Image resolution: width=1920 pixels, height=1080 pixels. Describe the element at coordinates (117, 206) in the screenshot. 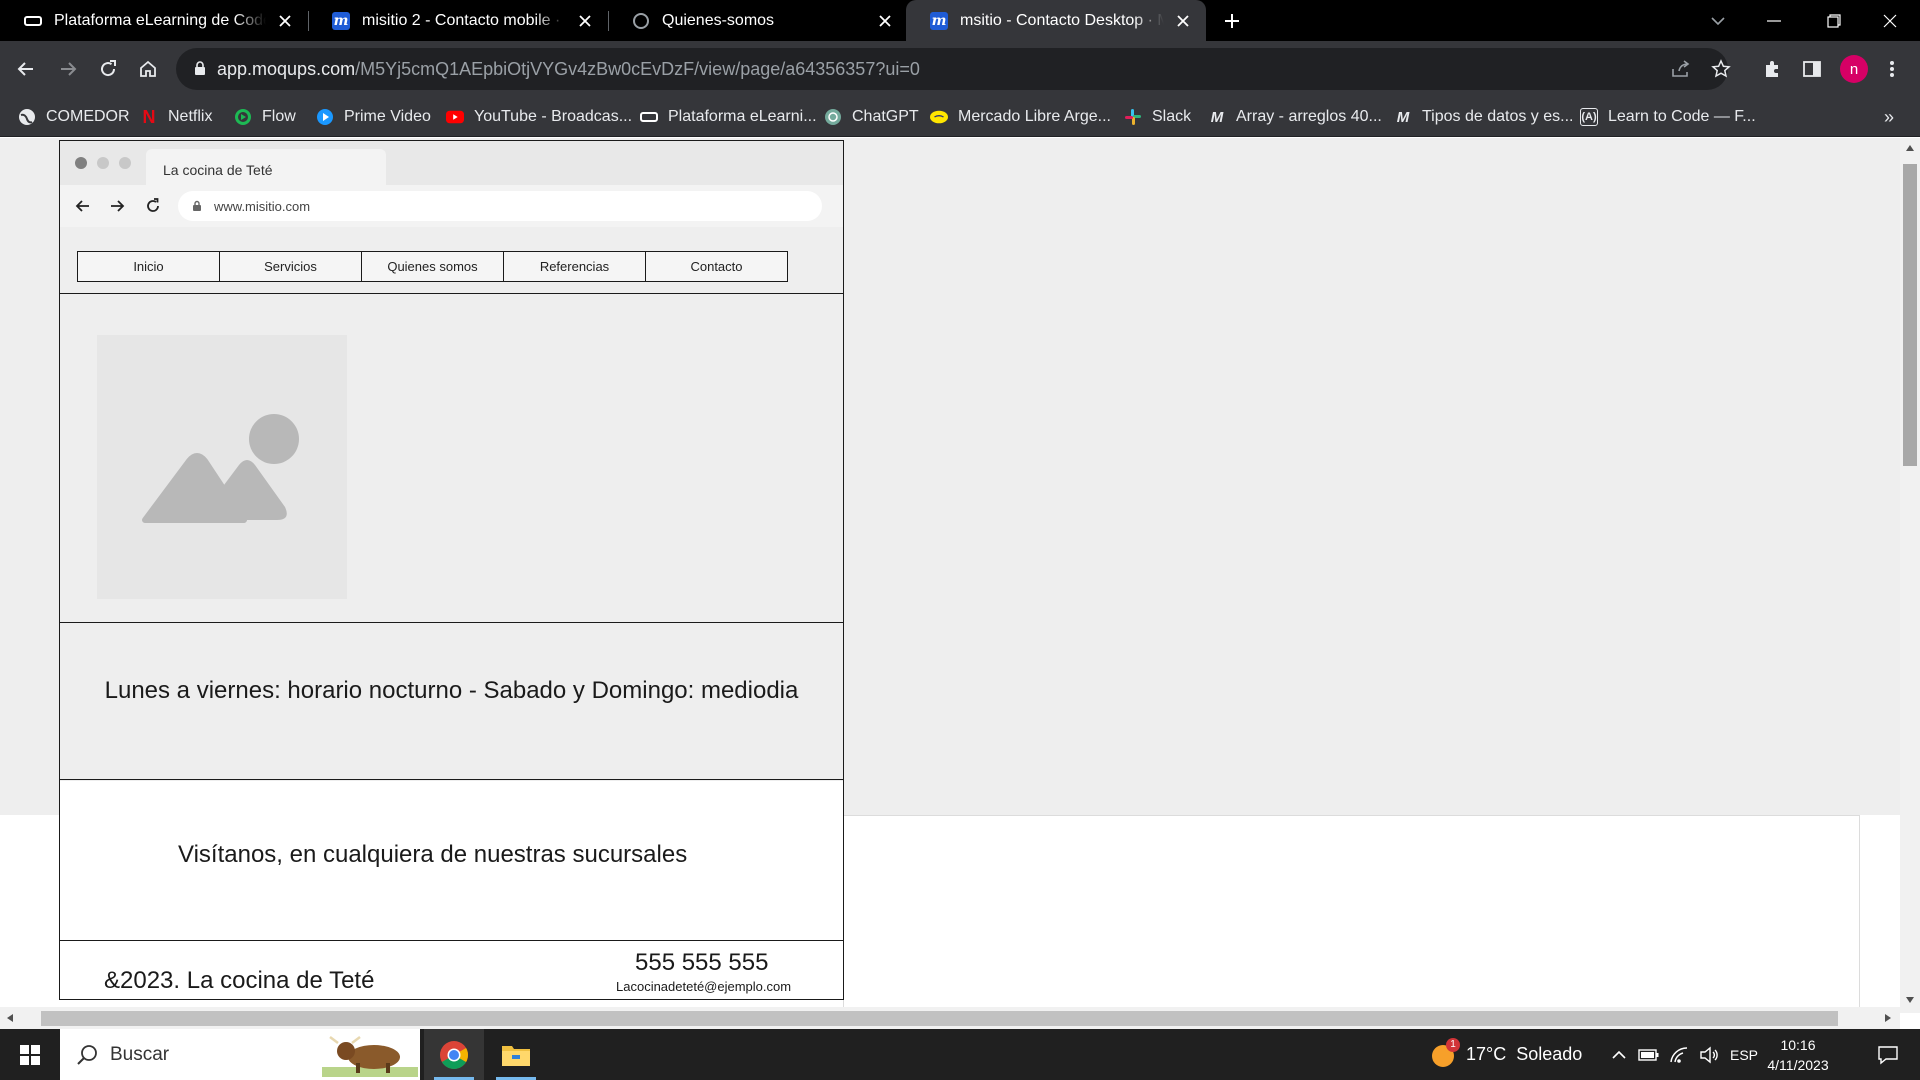

I see `arrow-right-icon` at that location.